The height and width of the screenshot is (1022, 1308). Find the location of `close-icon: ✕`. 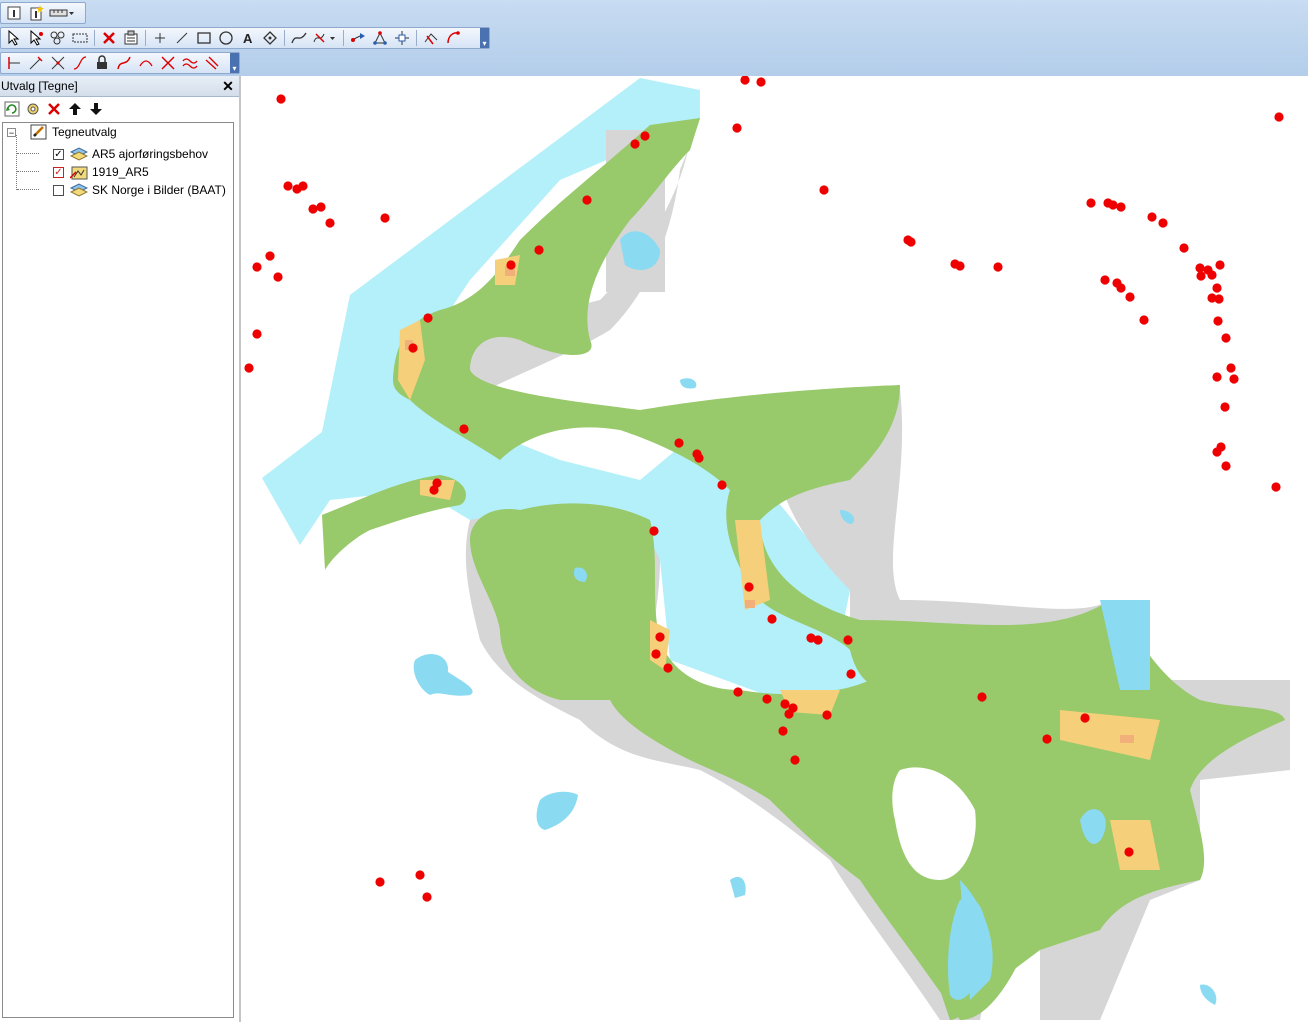

close-icon: ✕ is located at coordinates (228, 86).